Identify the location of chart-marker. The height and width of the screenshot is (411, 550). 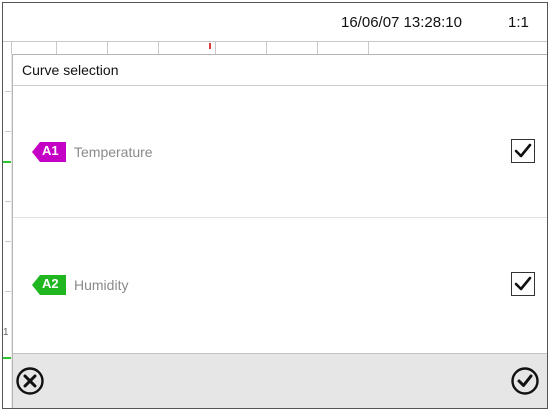
(210, 46).